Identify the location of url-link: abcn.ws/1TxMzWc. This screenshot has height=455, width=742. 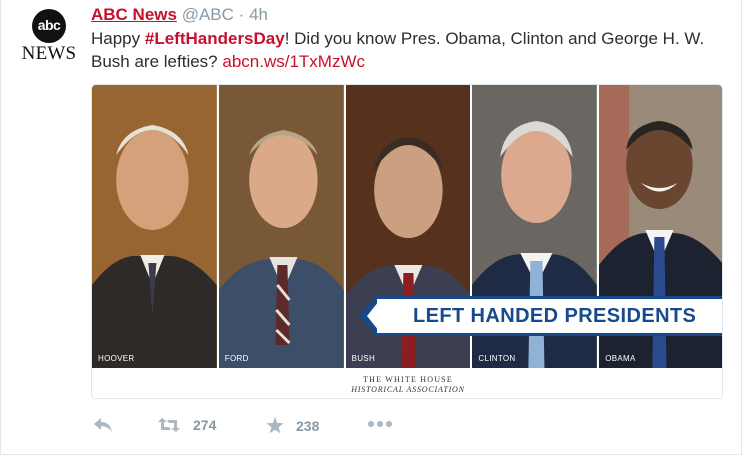
(293, 61).